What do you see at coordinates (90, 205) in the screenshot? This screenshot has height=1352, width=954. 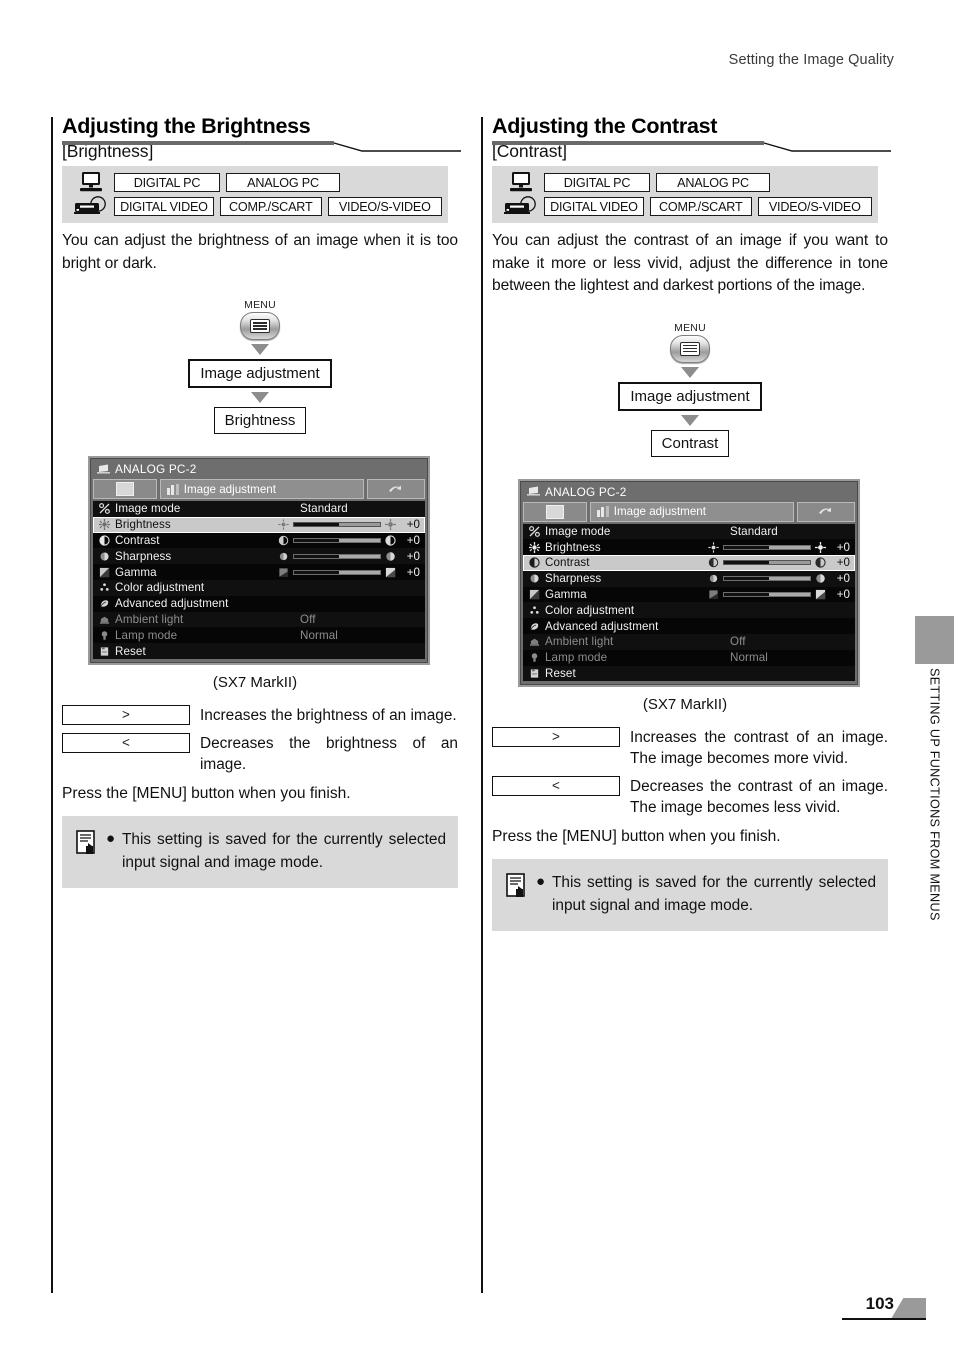 I see `video-deck-icon-svg` at bounding box center [90, 205].